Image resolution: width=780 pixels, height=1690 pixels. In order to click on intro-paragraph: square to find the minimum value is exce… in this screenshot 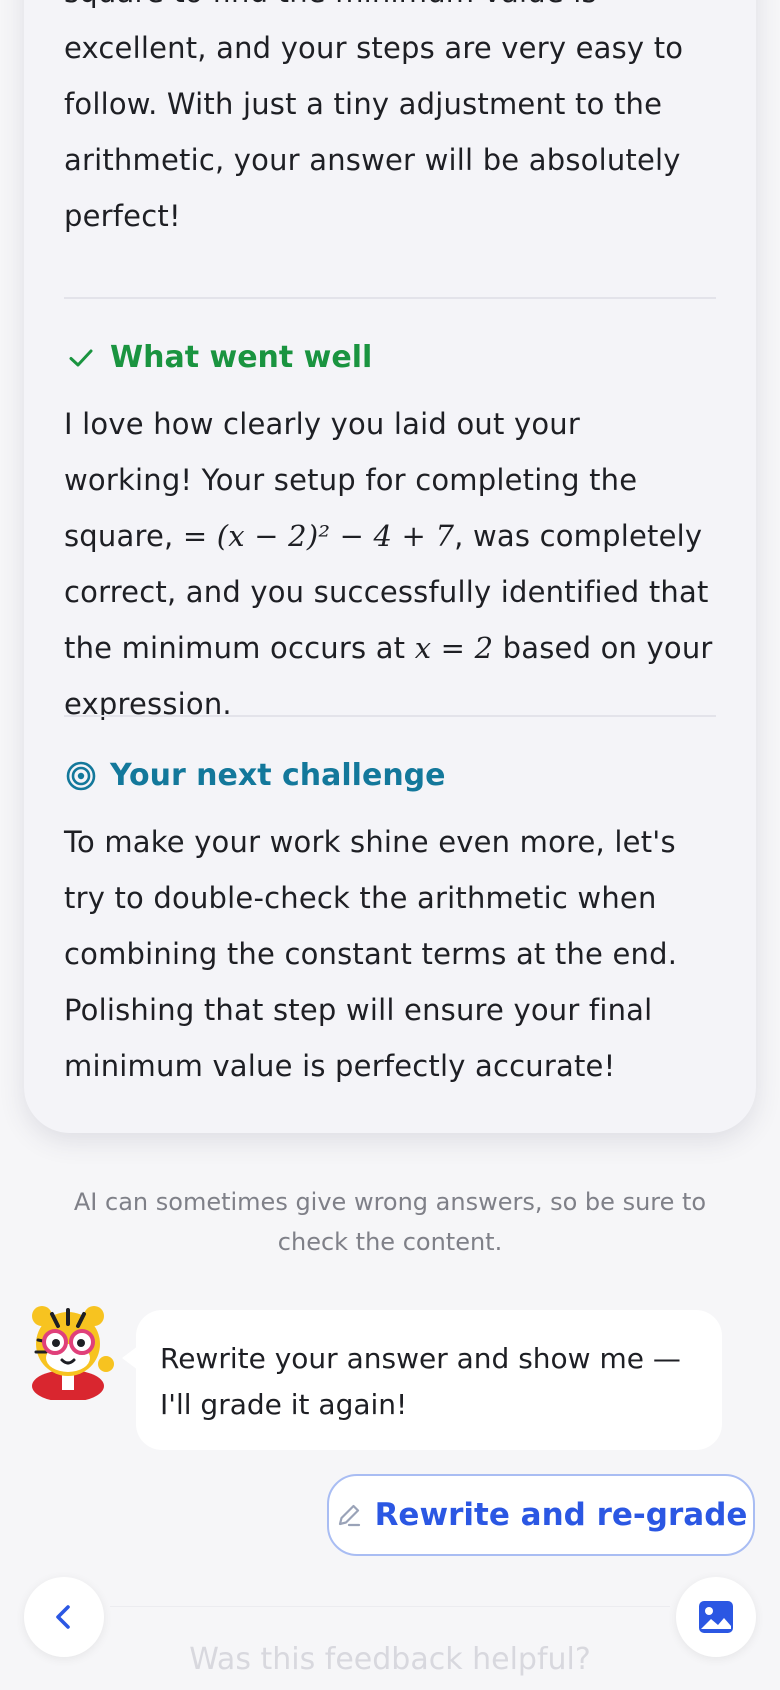, I will do `click(390, 122)`.